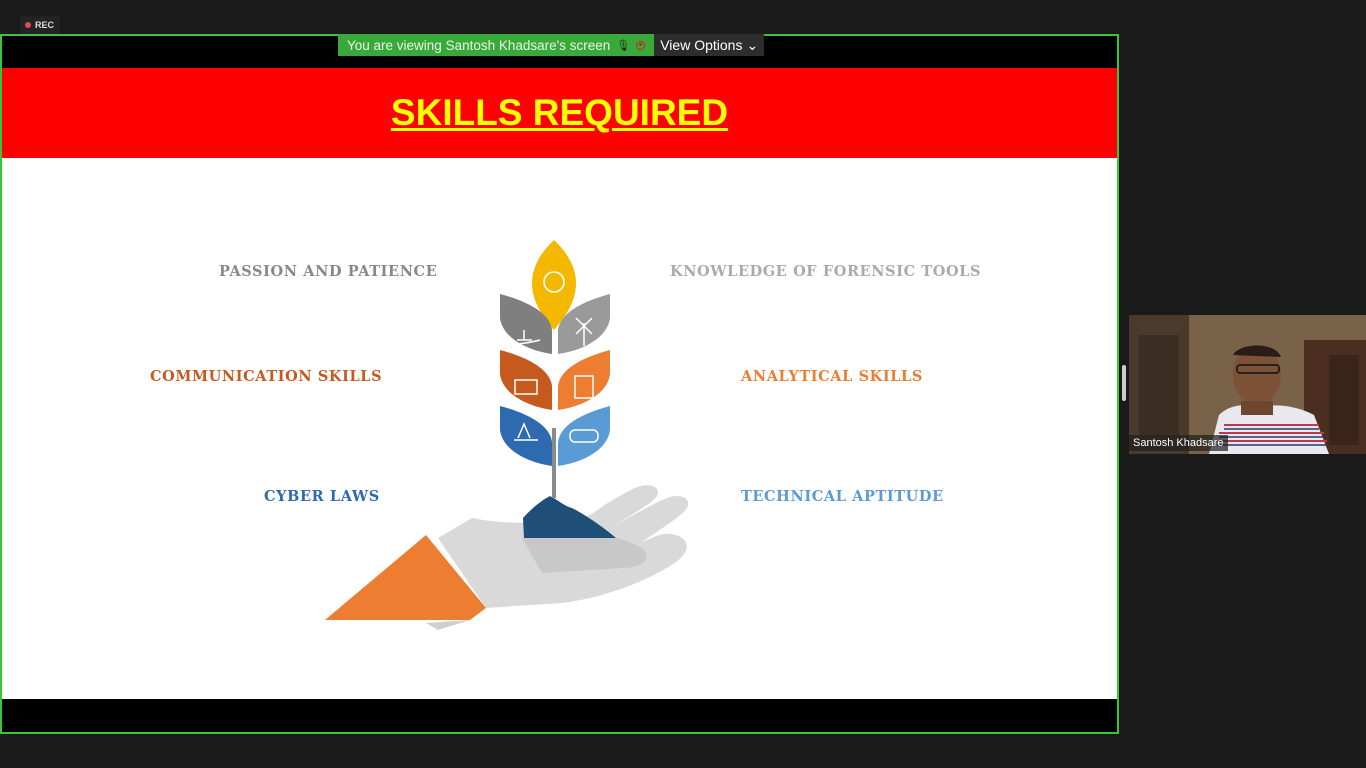 The height and width of the screenshot is (768, 1366). I want to click on record-dot-icon, so click(28, 25).